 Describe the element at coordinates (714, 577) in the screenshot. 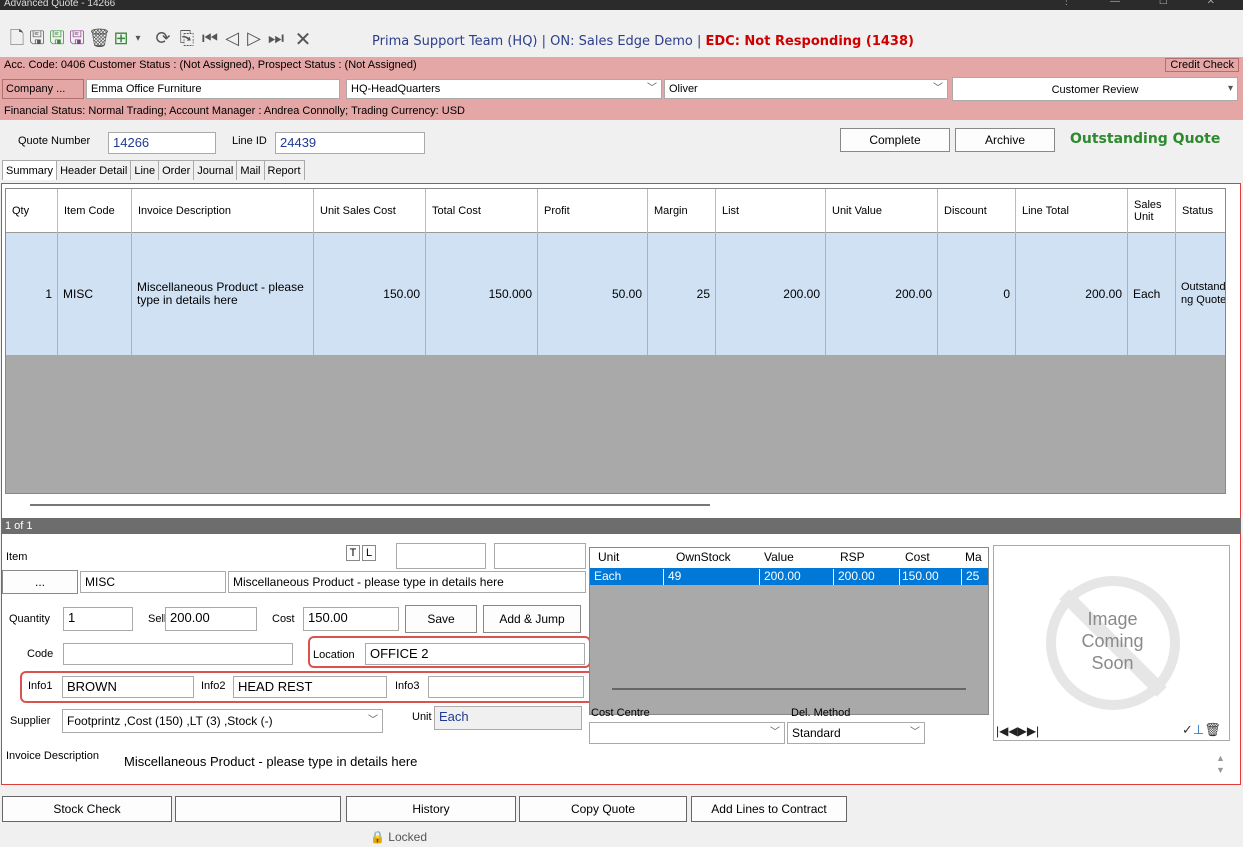

I see `stock-cell-ownstock: 49` at that location.